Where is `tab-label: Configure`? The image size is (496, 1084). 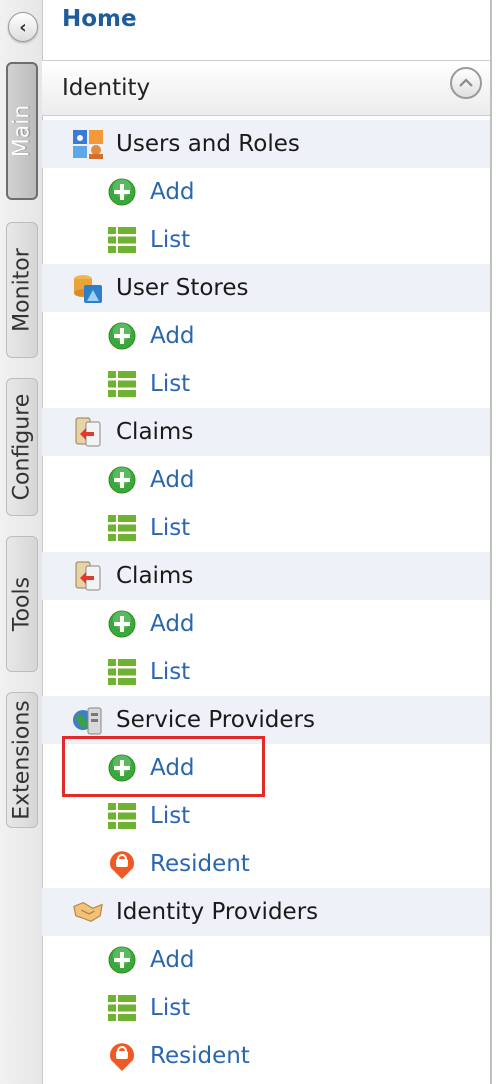
tab-label: Configure is located at coordinates (22, 447).